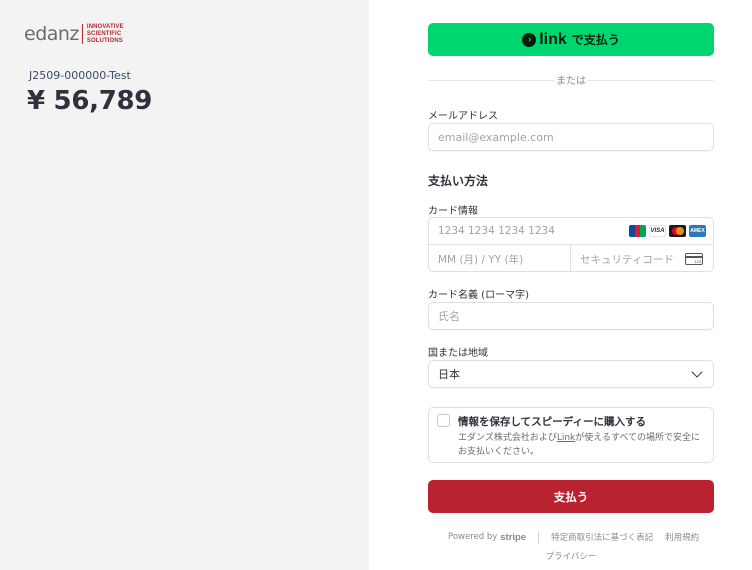 Image resolution: width=752 pixels, height=570 pixels. What do you see at coordinates (595, 40) in the screenshot?
I see `link-button-label: で支払う` at bounding box center [595, 40].